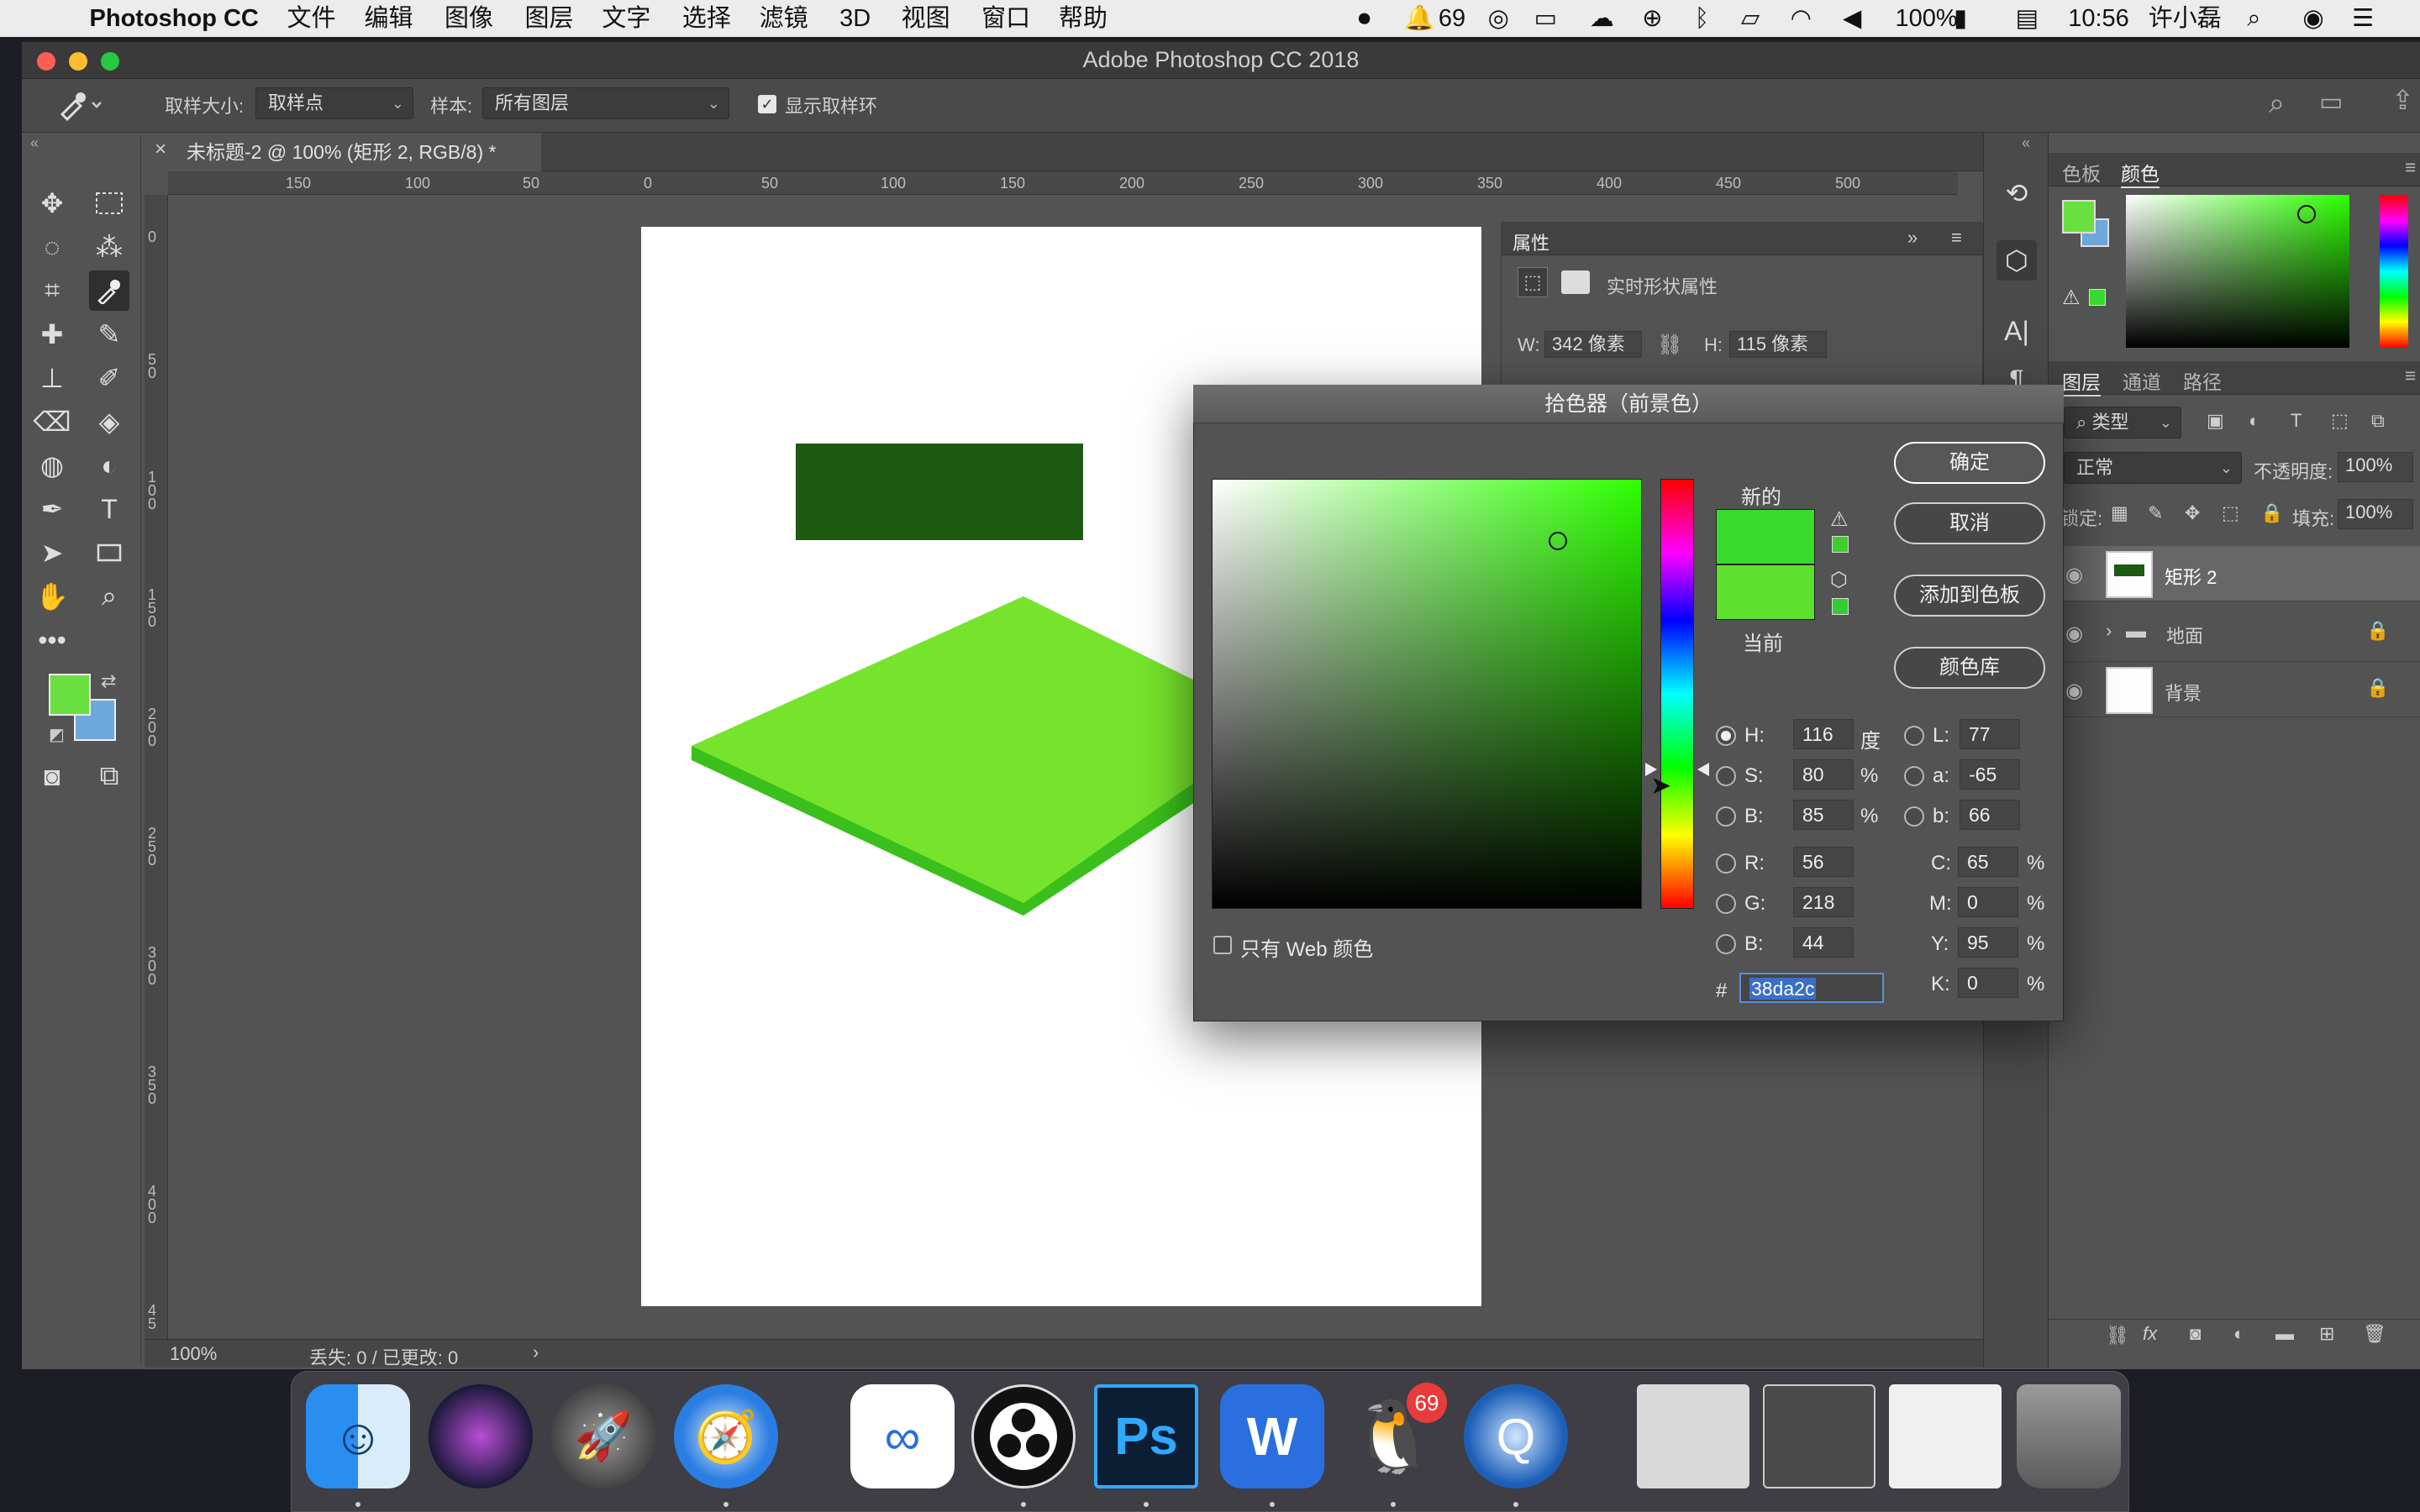  What do you see at coordinates (52, 553) in the screenshot?
I see `path-selection-tool-icon: ➤` at bounding box center [52, 553].